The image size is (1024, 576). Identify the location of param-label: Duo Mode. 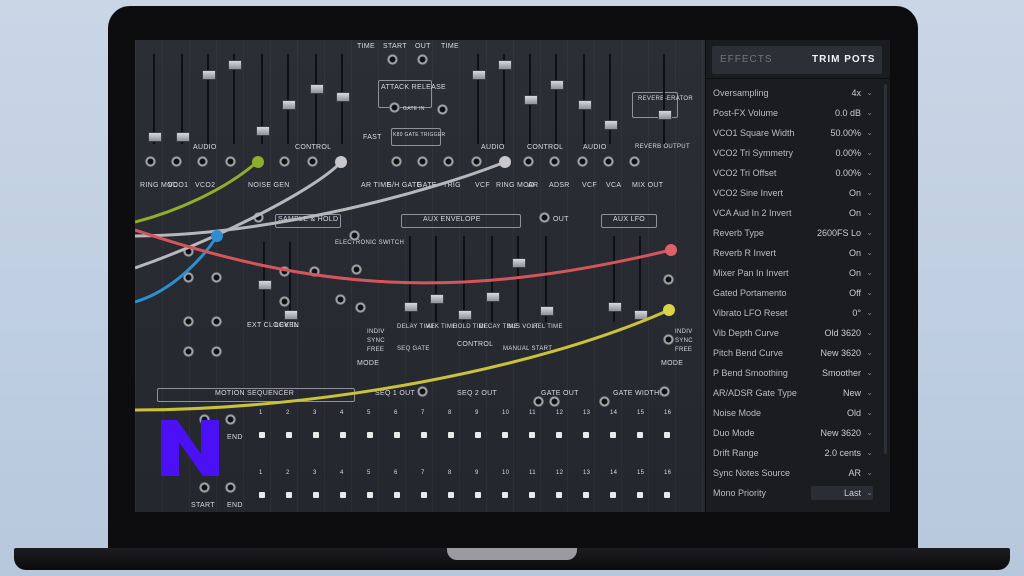
(734, 433).